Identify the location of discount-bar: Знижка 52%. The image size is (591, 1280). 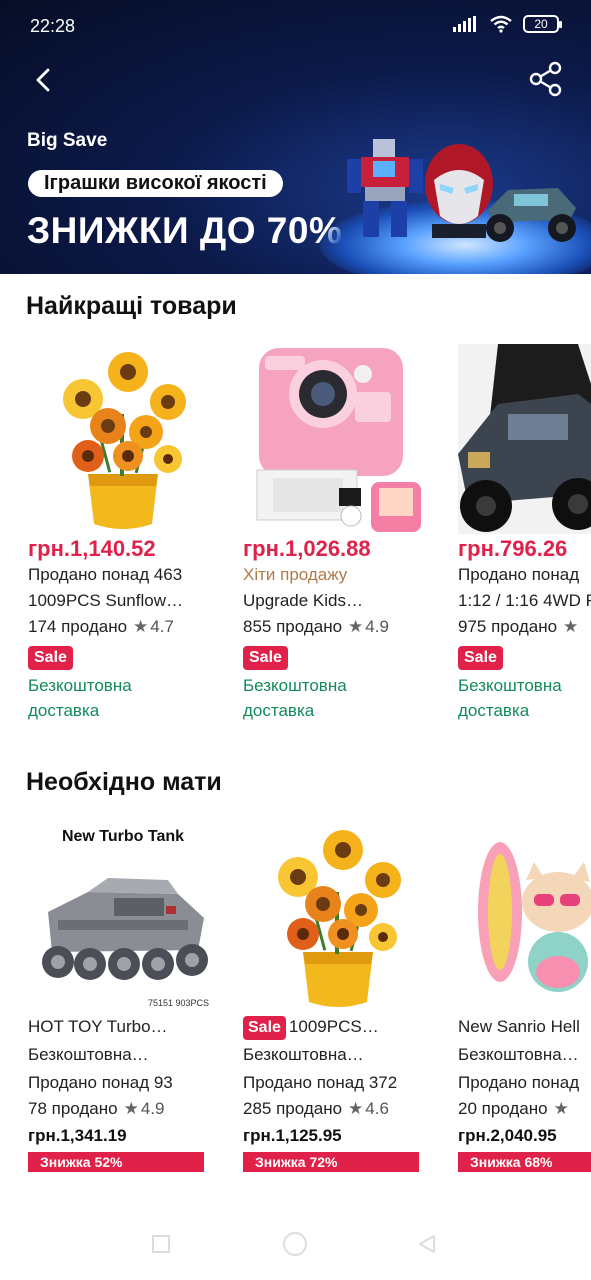
(116, 1162).